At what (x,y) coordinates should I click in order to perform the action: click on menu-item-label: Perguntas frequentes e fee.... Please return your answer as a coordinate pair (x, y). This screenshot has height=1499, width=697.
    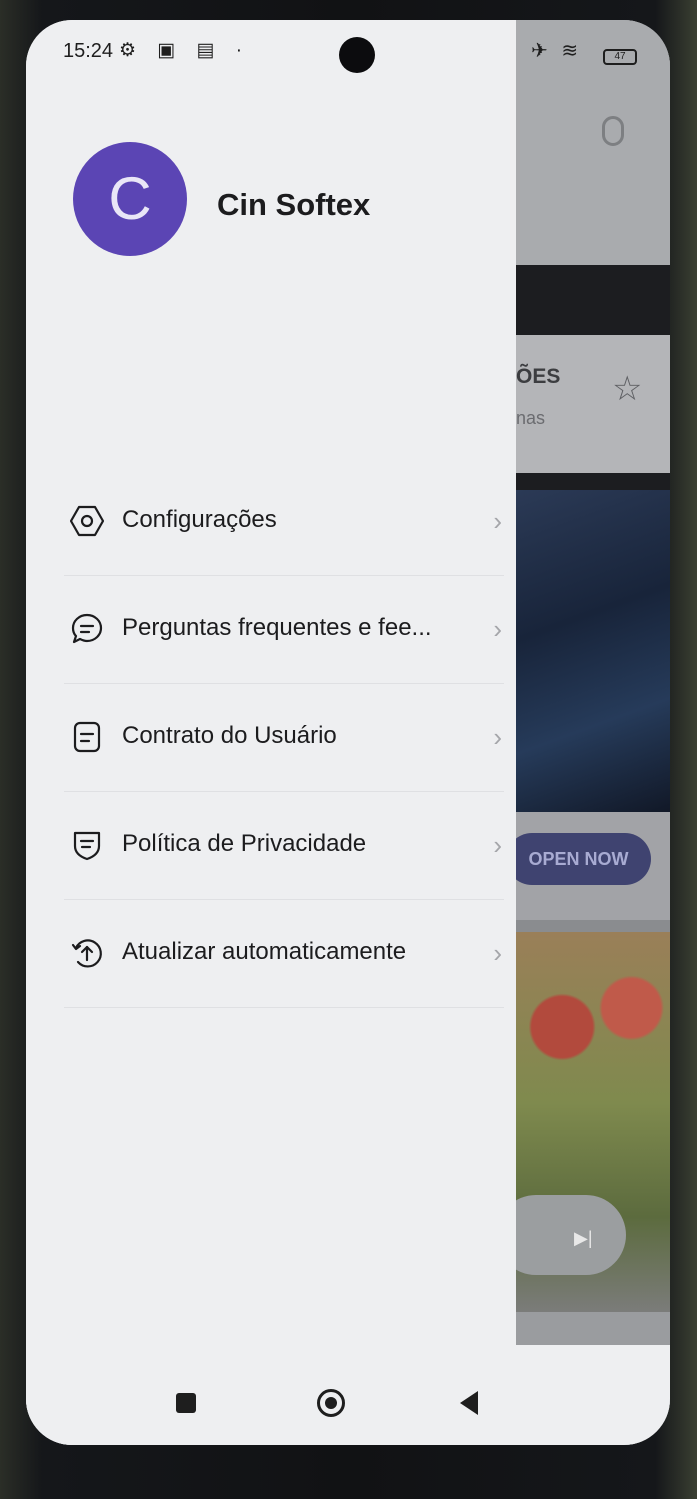
    Looking at the image, I should click on (277, 627).